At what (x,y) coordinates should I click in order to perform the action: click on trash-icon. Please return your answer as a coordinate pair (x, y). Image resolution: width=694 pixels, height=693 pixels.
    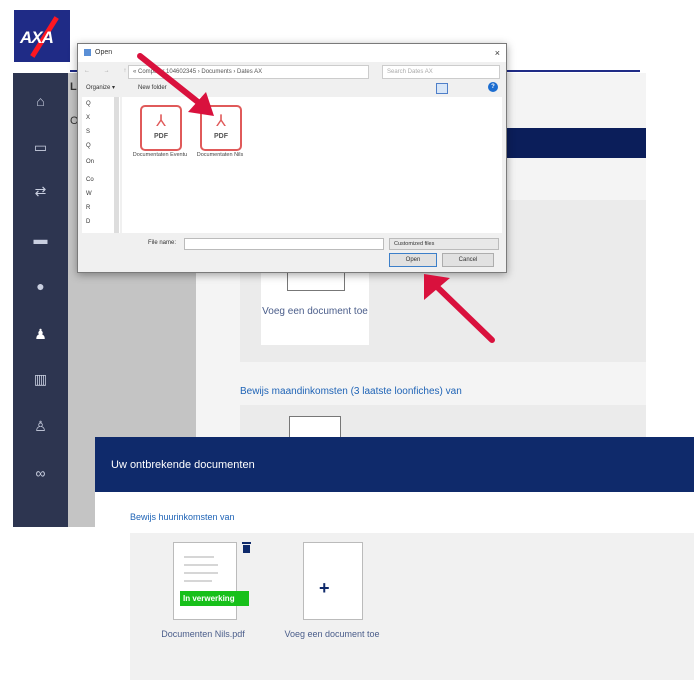
    Looking at the image, I should click on (246, 547).